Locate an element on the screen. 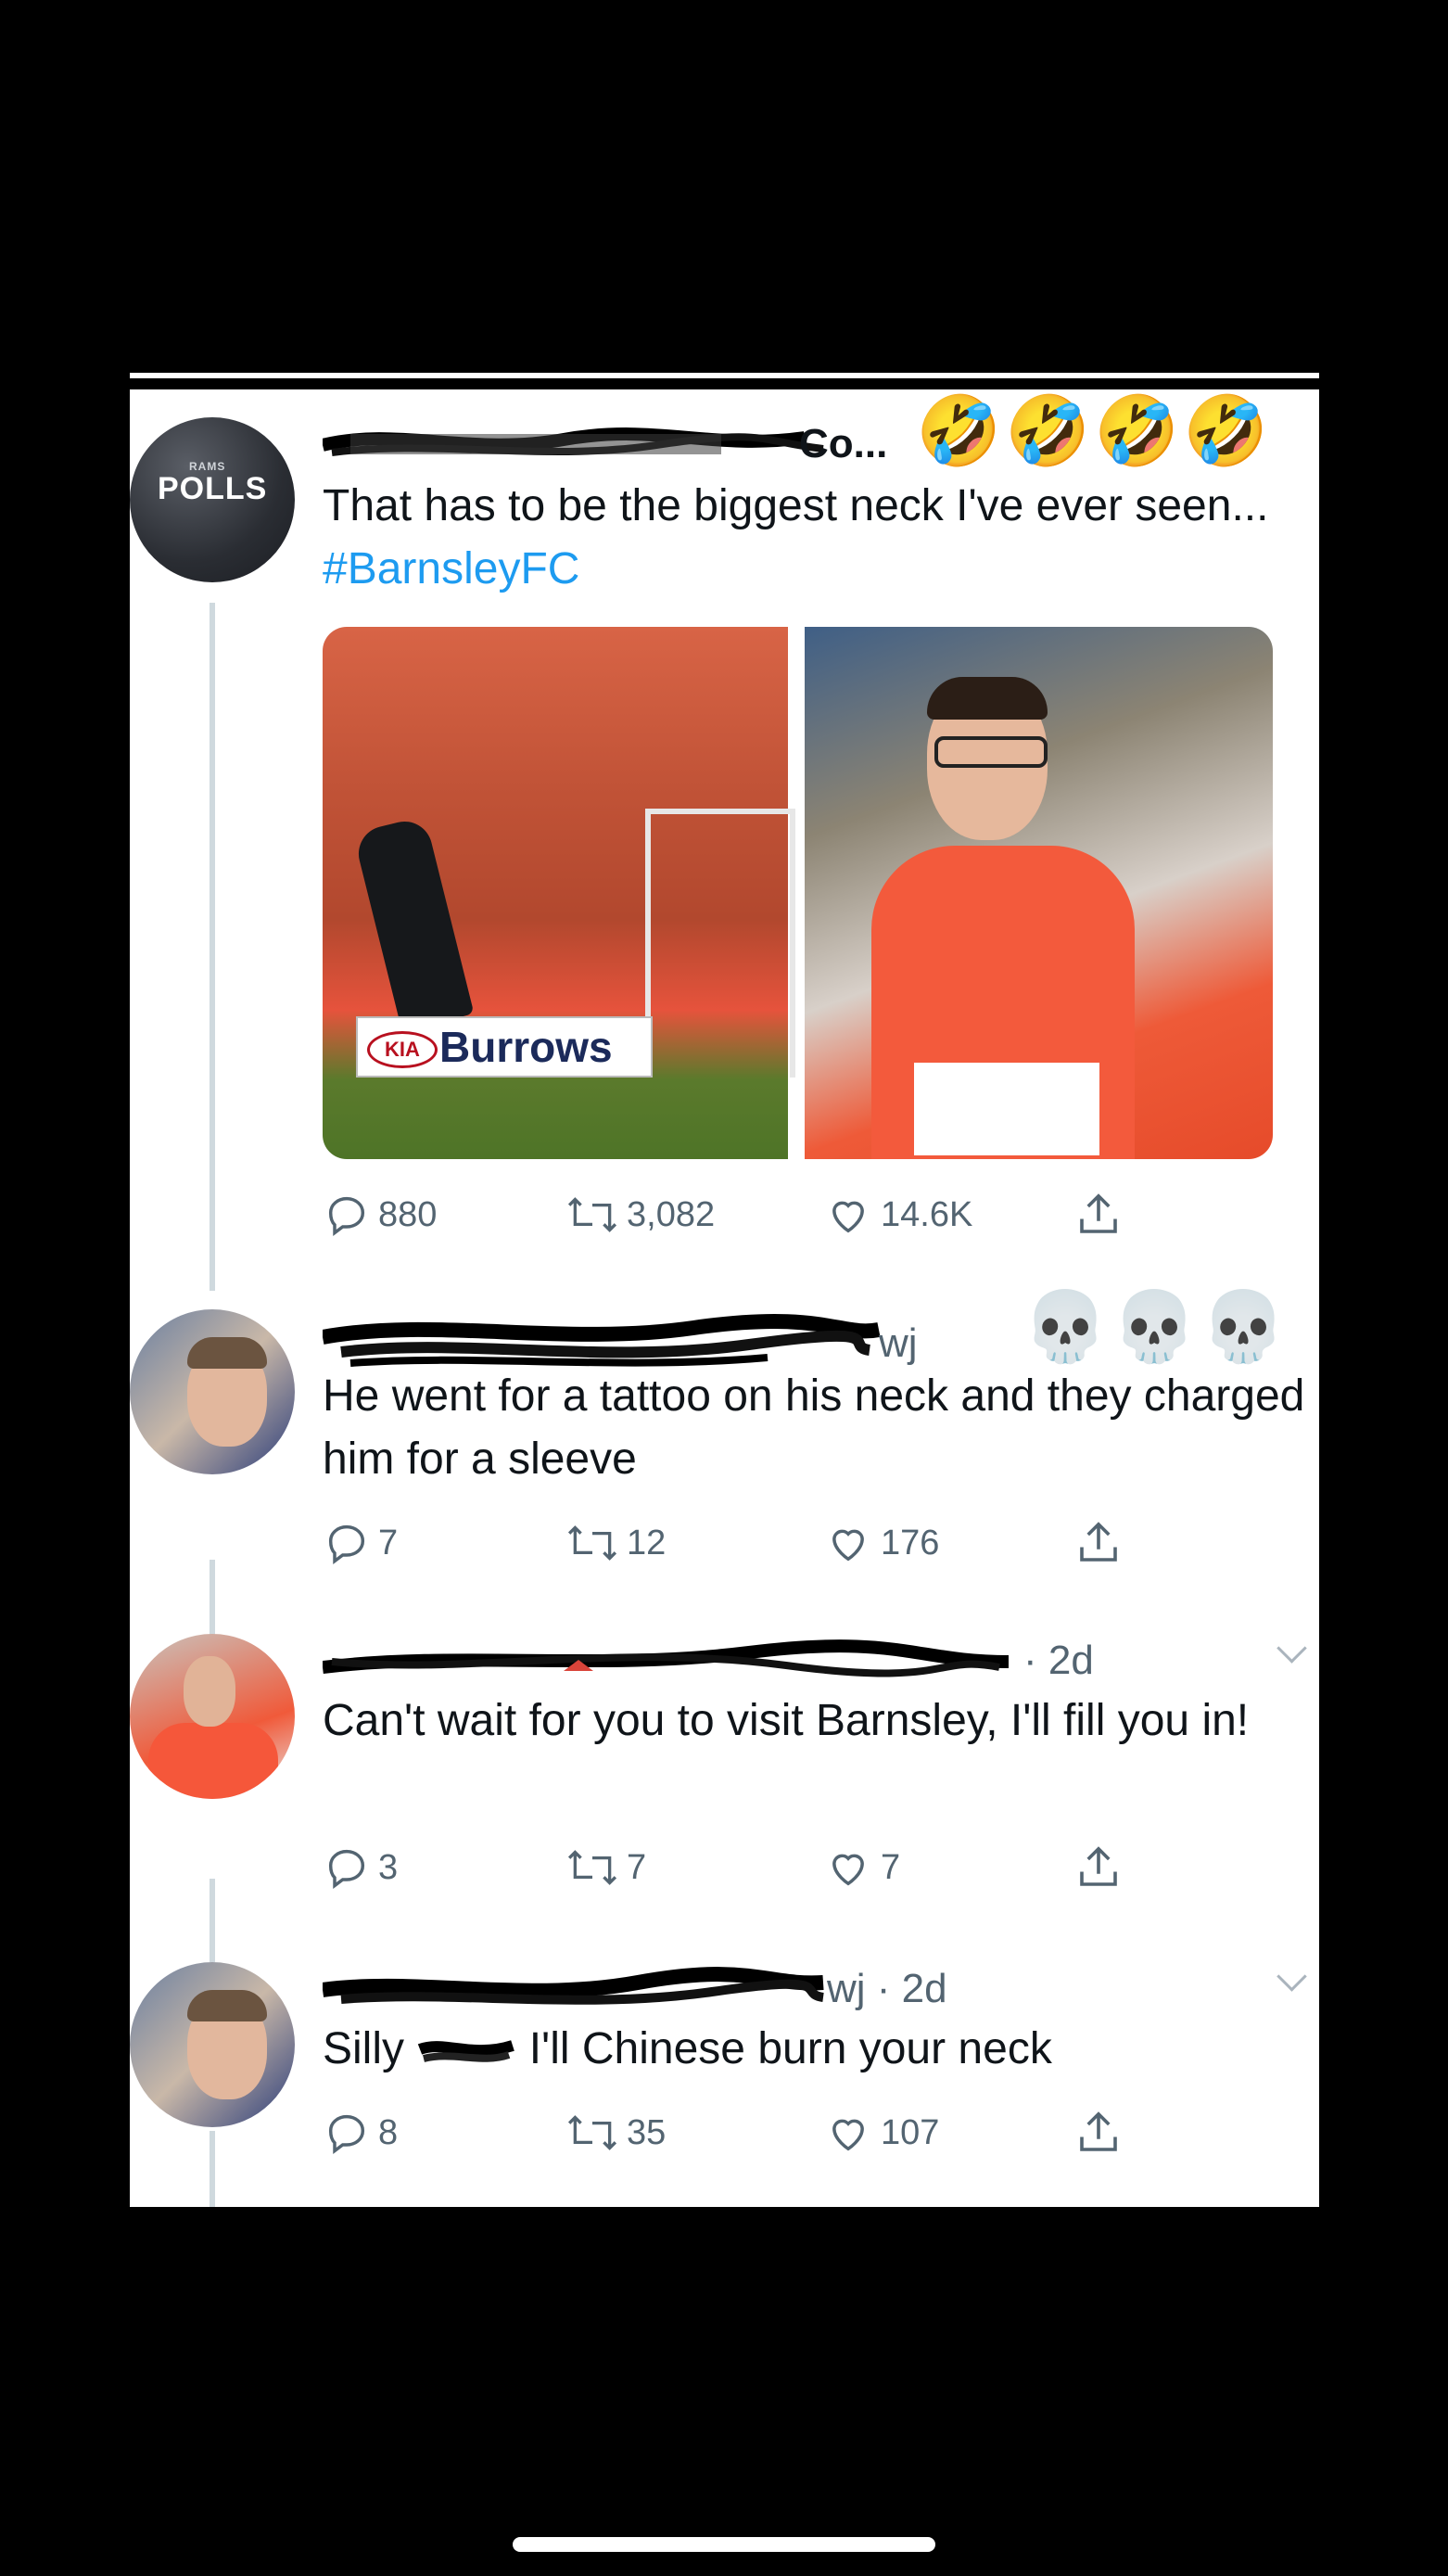 Image resolution: width=1448 pixels, height=2576 pixels. reply-button: 880 is located at coordinates (380, 1215).